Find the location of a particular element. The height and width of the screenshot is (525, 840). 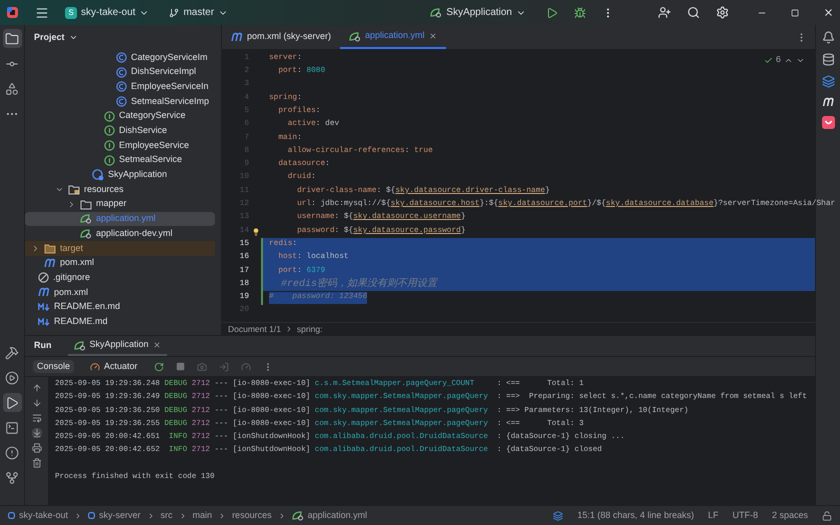

path-item: sky-server is located at coordinates (114, 515).